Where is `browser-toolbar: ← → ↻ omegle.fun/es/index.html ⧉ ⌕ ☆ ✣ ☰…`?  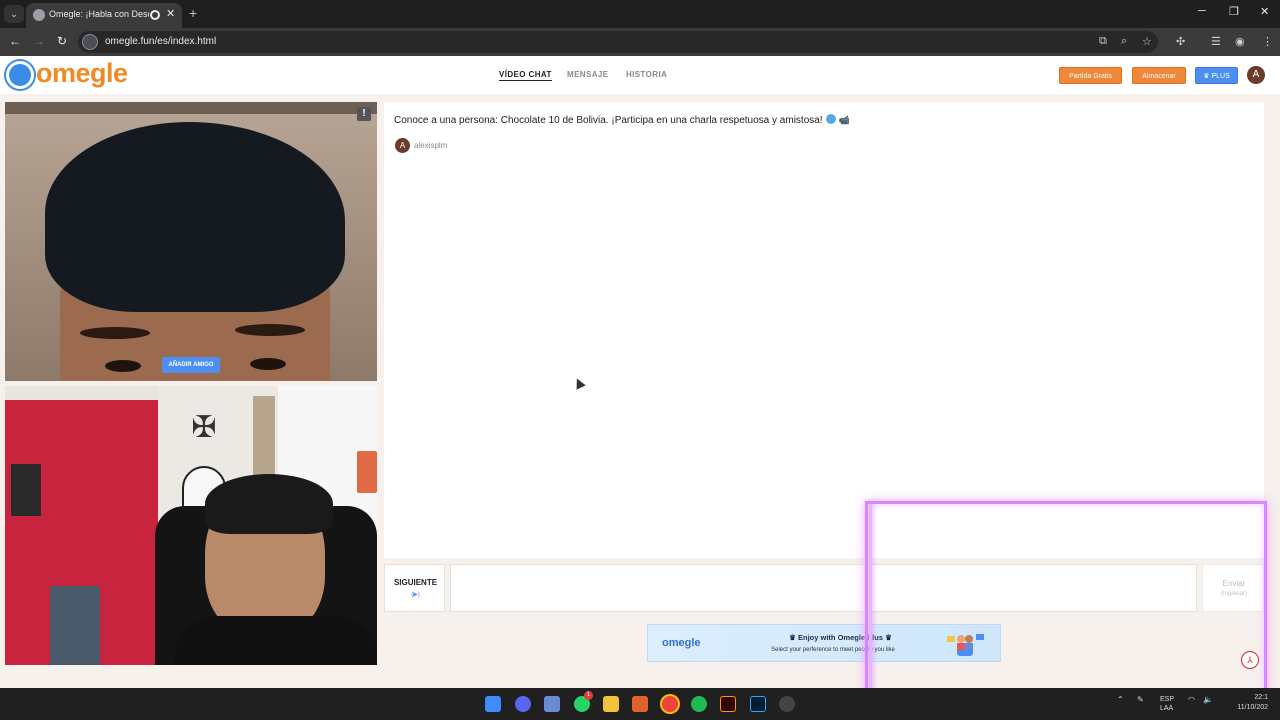
browser-toolbar: ← → ↻ omegle.fun/es/index.html ⧉ ⌕ ☆ ✣ ☰… is located at coordinates (640, 42).